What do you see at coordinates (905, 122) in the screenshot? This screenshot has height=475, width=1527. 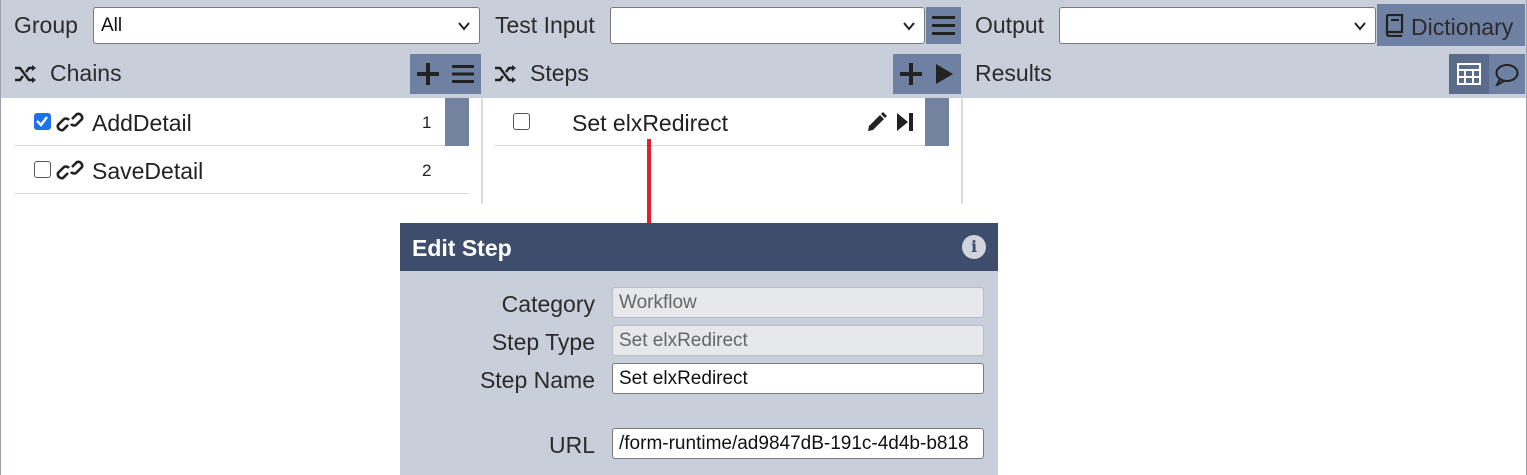 I see `step-forward-icon` at bounding box center [905, 122].